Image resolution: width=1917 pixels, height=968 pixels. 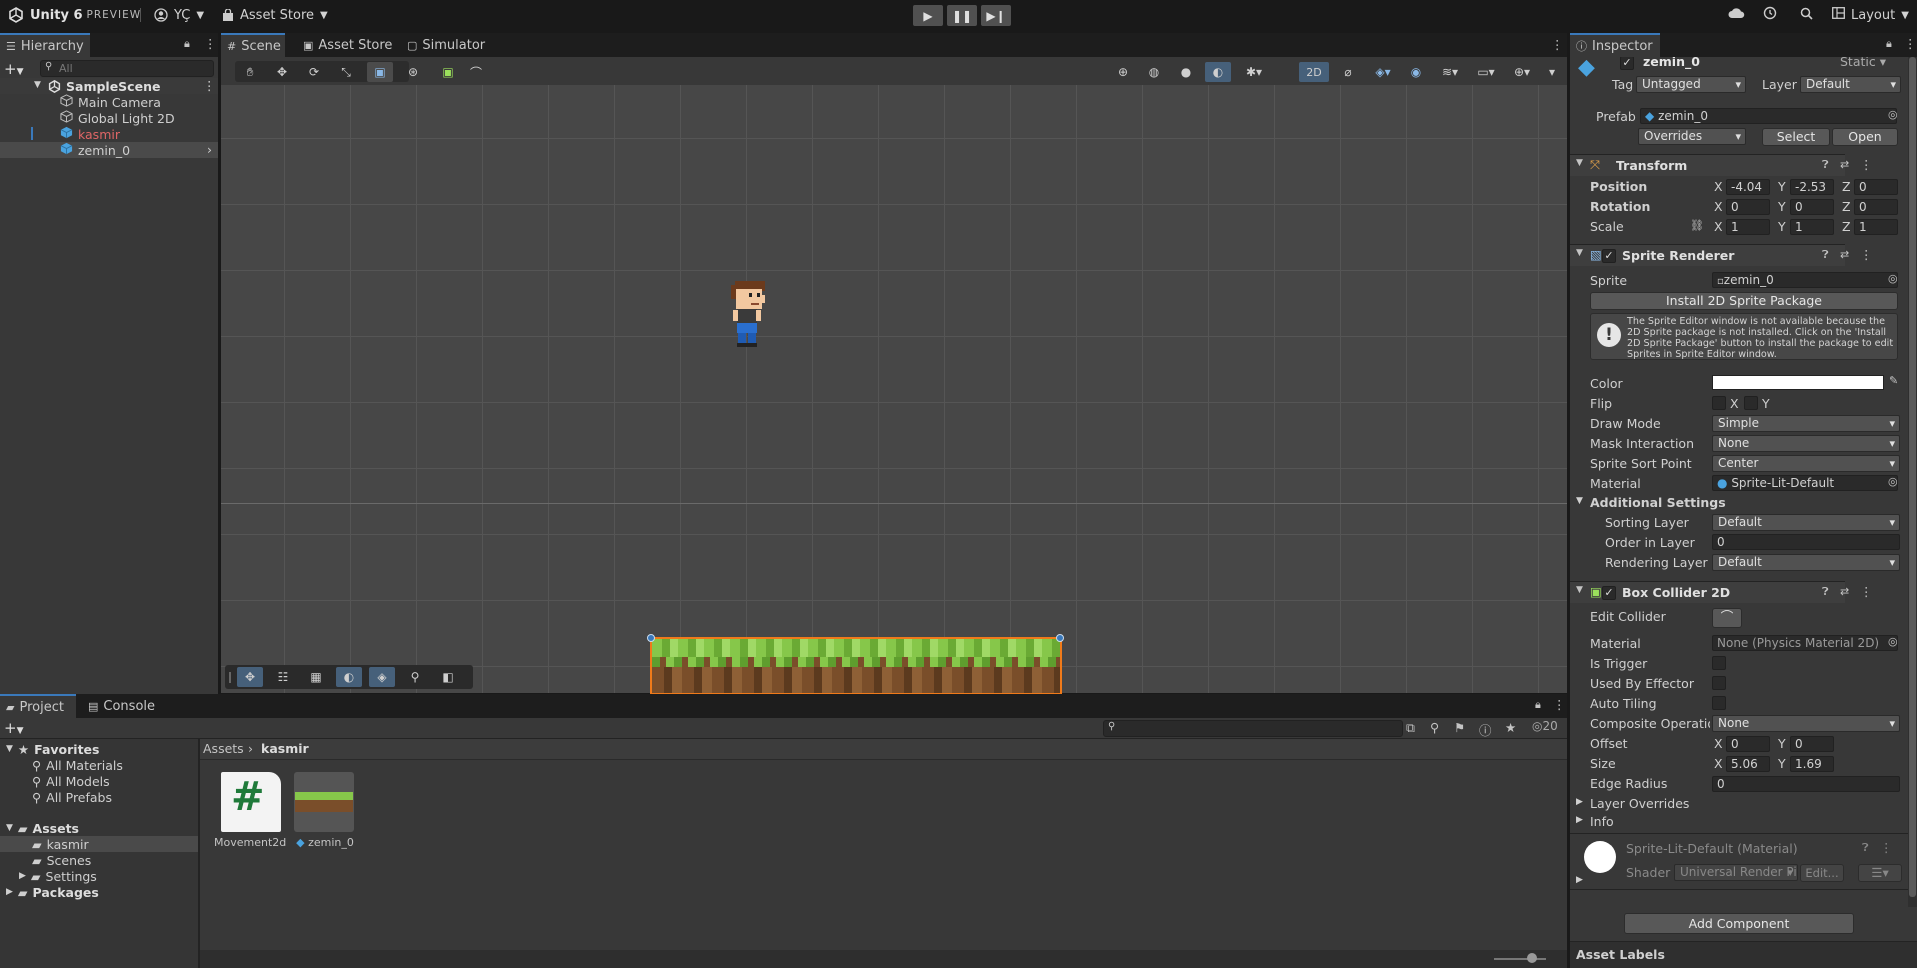 What do you see at coordinates (1410, 728) in the screenshot?
I see `search-by-type-icon: ⧉` at bounding box center [1410, 728].